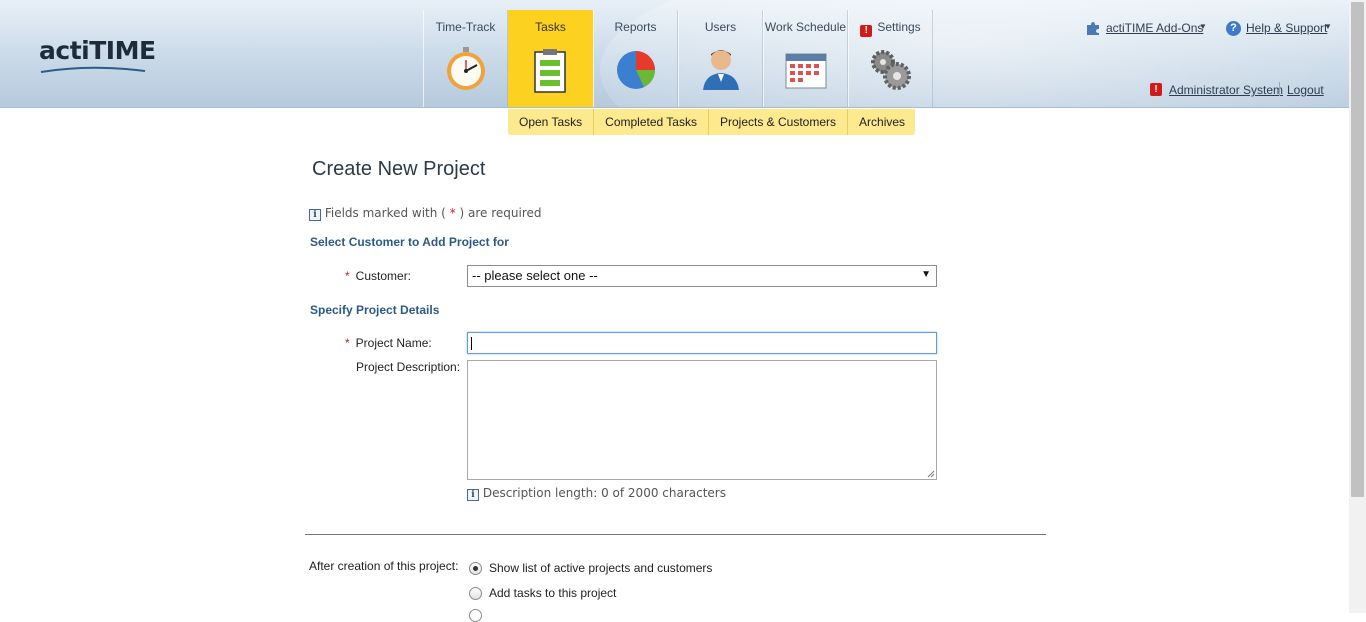 The width and height of the screenshot is (1366, 622). I want to click on nav-tab-label: Time-Track, so click(465, 27).